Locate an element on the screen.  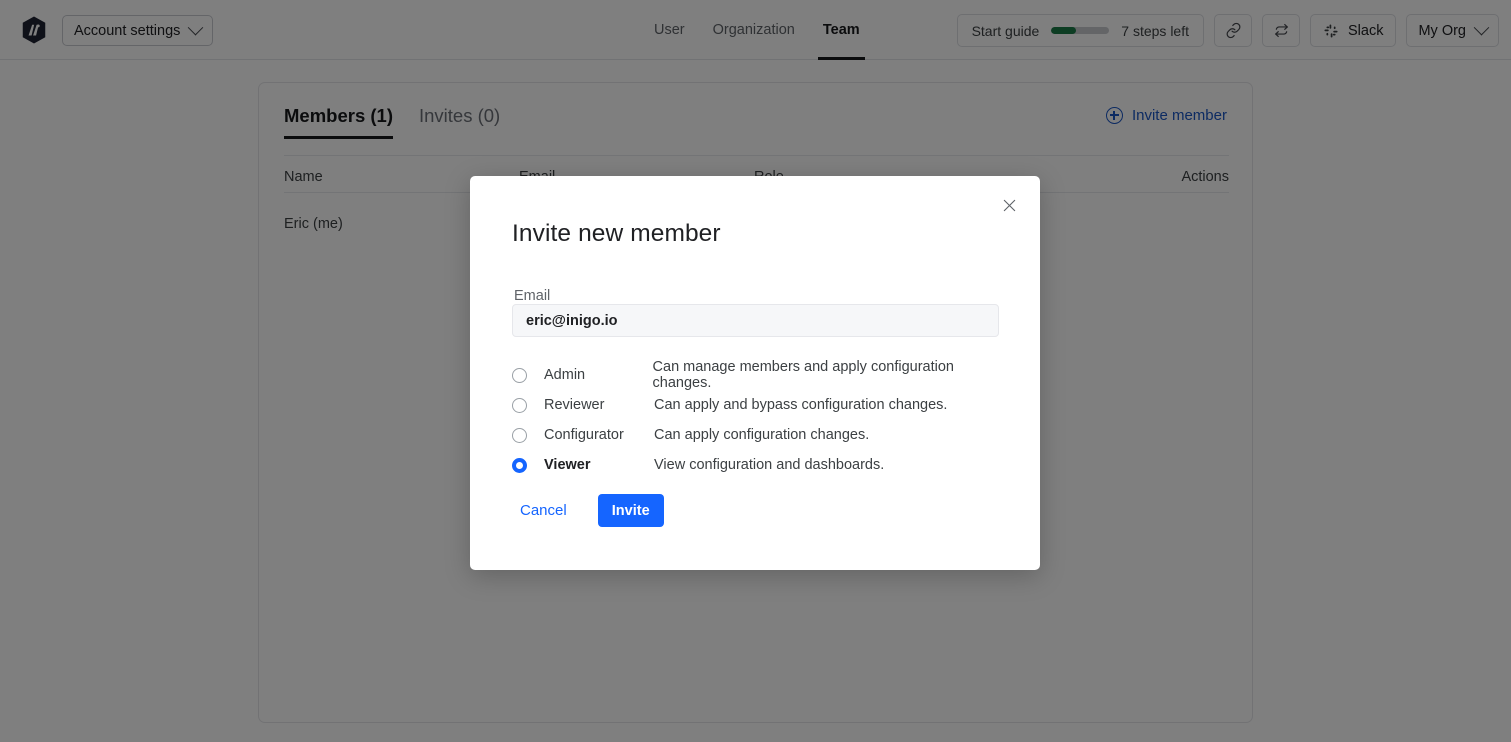
close-icon is located at coordinates (1009, 205).